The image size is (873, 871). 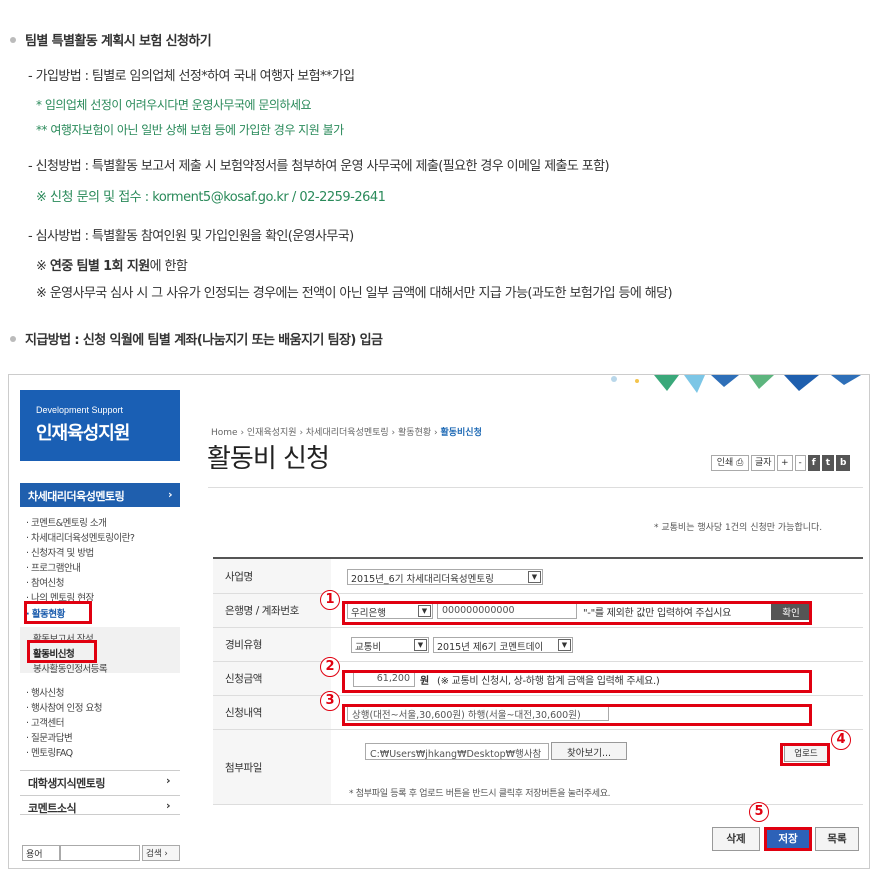 I want to click on page-title: 활동비 신청, so click(x=268, y=459).